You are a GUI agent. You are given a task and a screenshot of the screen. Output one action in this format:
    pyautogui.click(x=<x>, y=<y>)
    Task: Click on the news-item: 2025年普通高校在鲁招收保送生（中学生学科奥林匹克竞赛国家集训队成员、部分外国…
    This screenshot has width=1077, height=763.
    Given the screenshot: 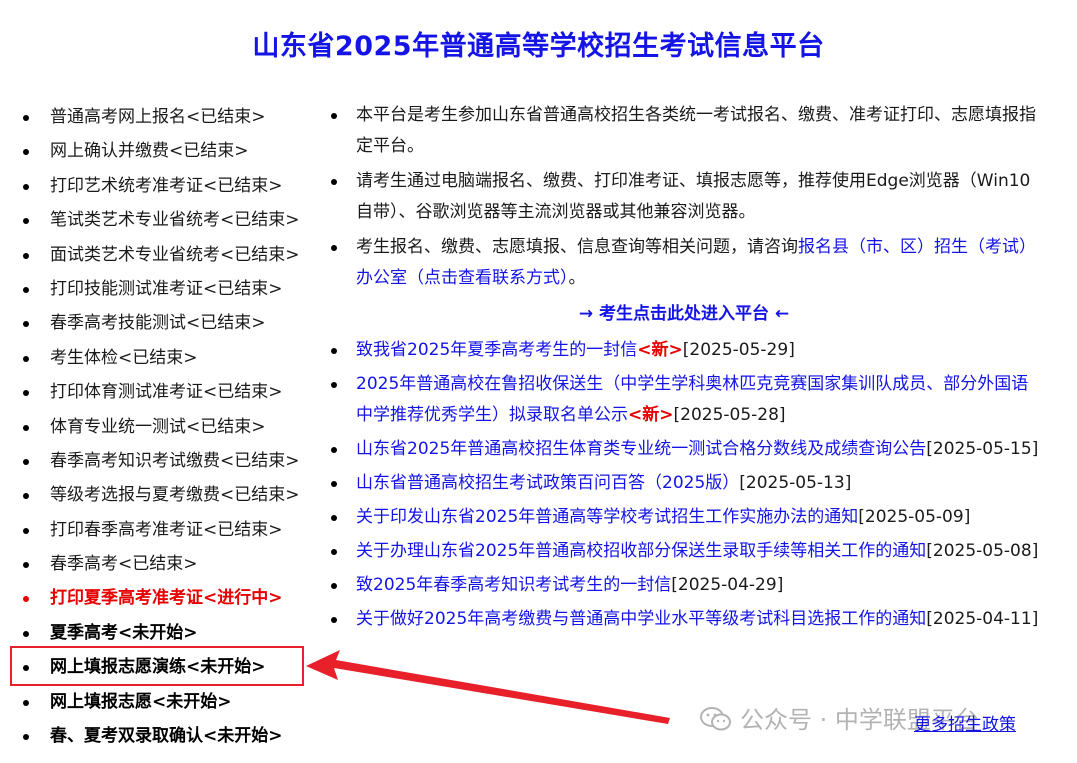 What is the action you would take?
    pyautogui.click(x=684, y=400)
    